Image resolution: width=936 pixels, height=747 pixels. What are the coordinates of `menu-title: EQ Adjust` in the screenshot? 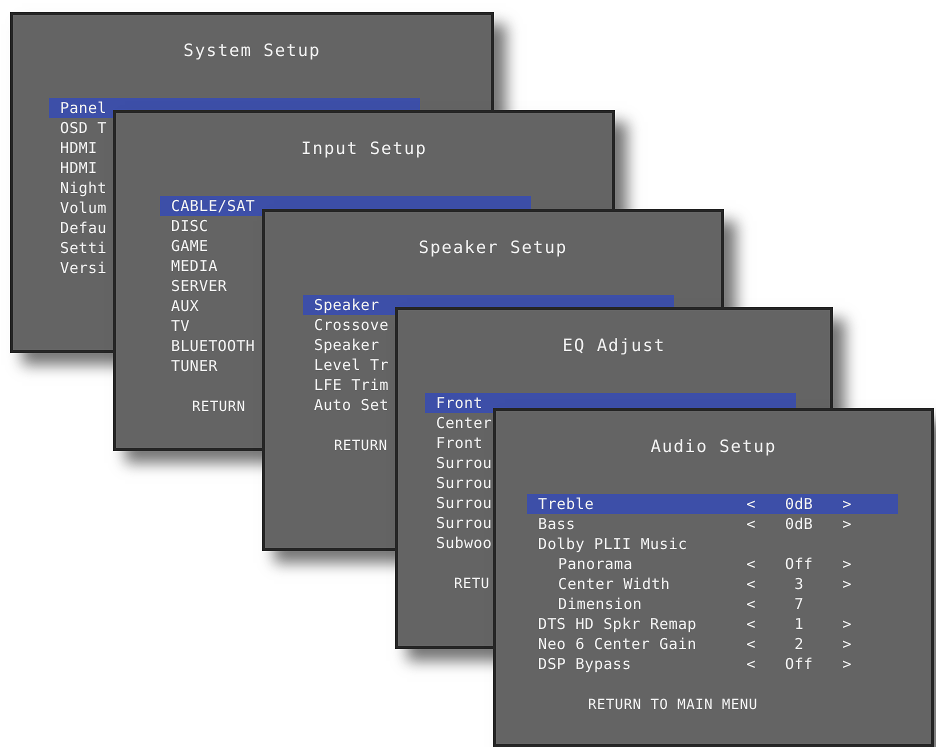 It's located at (614, 346).